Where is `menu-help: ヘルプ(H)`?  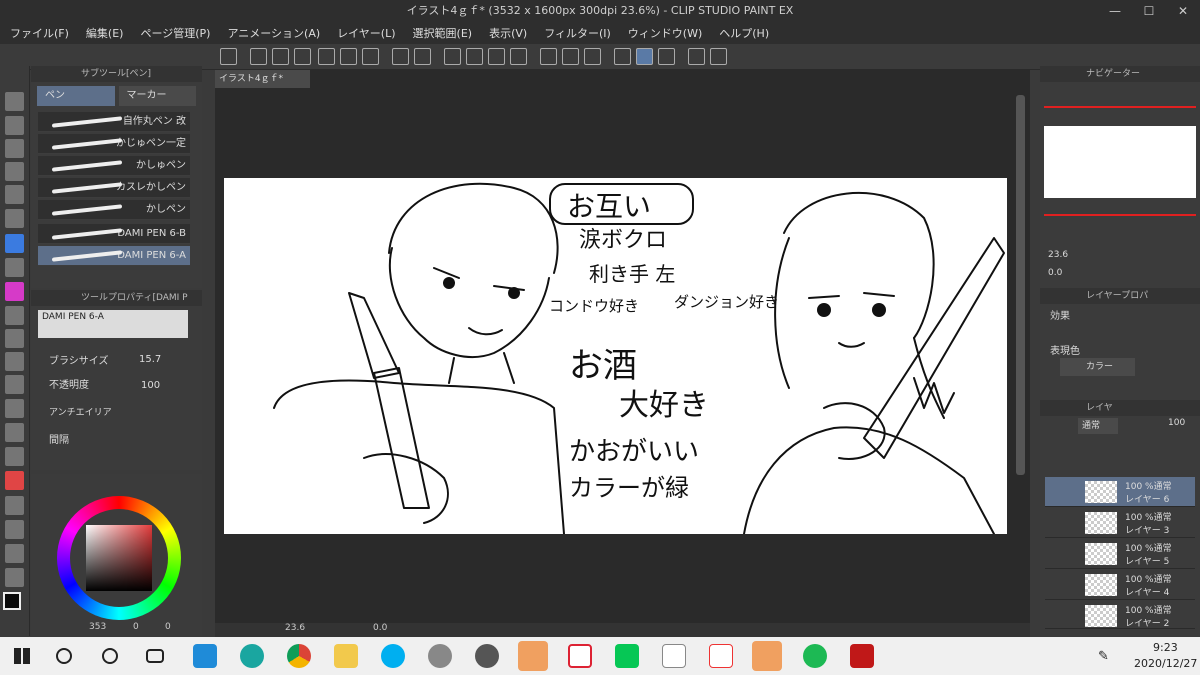 menu-help: ヘルプ(H) is located at coordinates (744, 33).